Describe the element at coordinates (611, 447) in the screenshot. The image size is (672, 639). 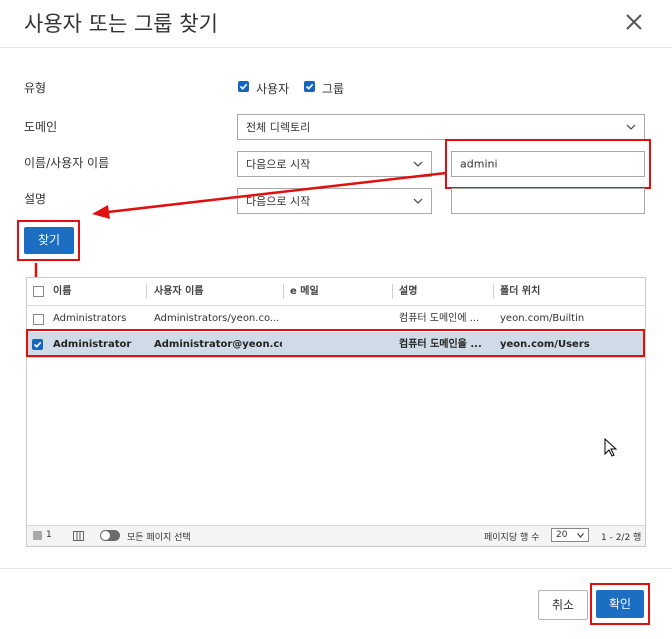
I see `mouse-cursor-icon` at that location.